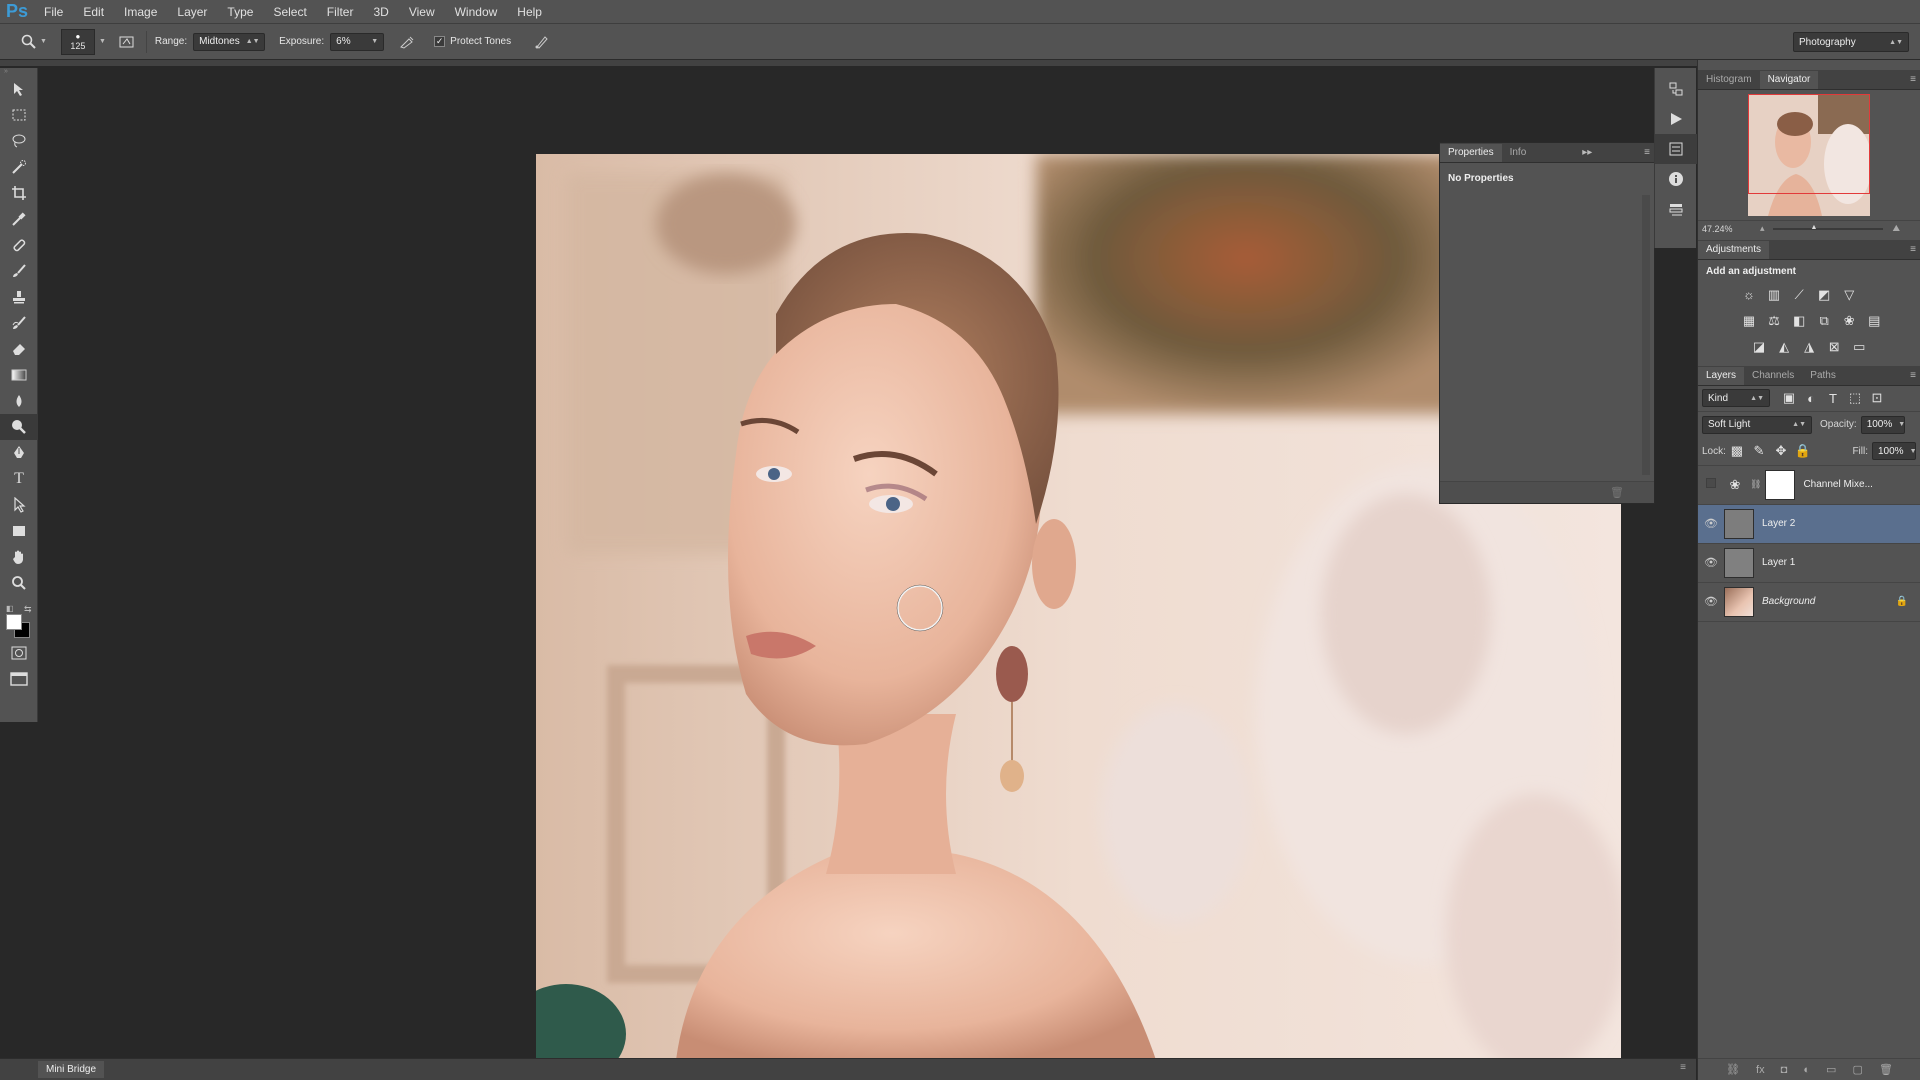  What do you see at coordinates (1789, 398) in the screenshot?
I see `filter-pixel-icon: ▣` at bounding box center [1789, 398].